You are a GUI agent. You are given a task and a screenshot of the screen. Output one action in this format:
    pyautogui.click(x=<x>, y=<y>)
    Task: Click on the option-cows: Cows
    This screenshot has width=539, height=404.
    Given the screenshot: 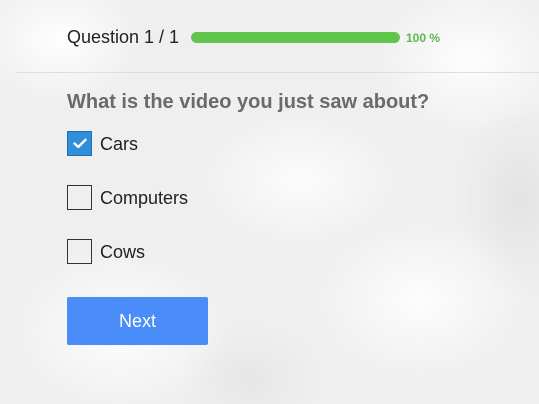 What is the action you would take?
    pyautogui.click(x=106, y=251)
    